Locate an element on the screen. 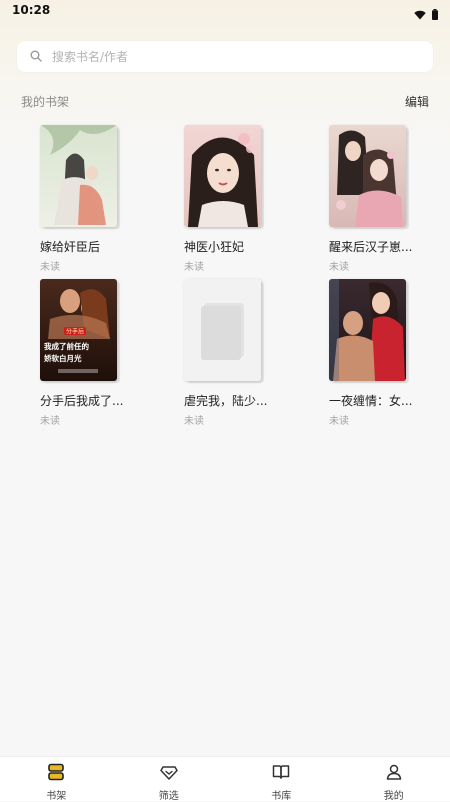 The image size is (450, 802). open-book-icon is located at coordinates (281, 774).